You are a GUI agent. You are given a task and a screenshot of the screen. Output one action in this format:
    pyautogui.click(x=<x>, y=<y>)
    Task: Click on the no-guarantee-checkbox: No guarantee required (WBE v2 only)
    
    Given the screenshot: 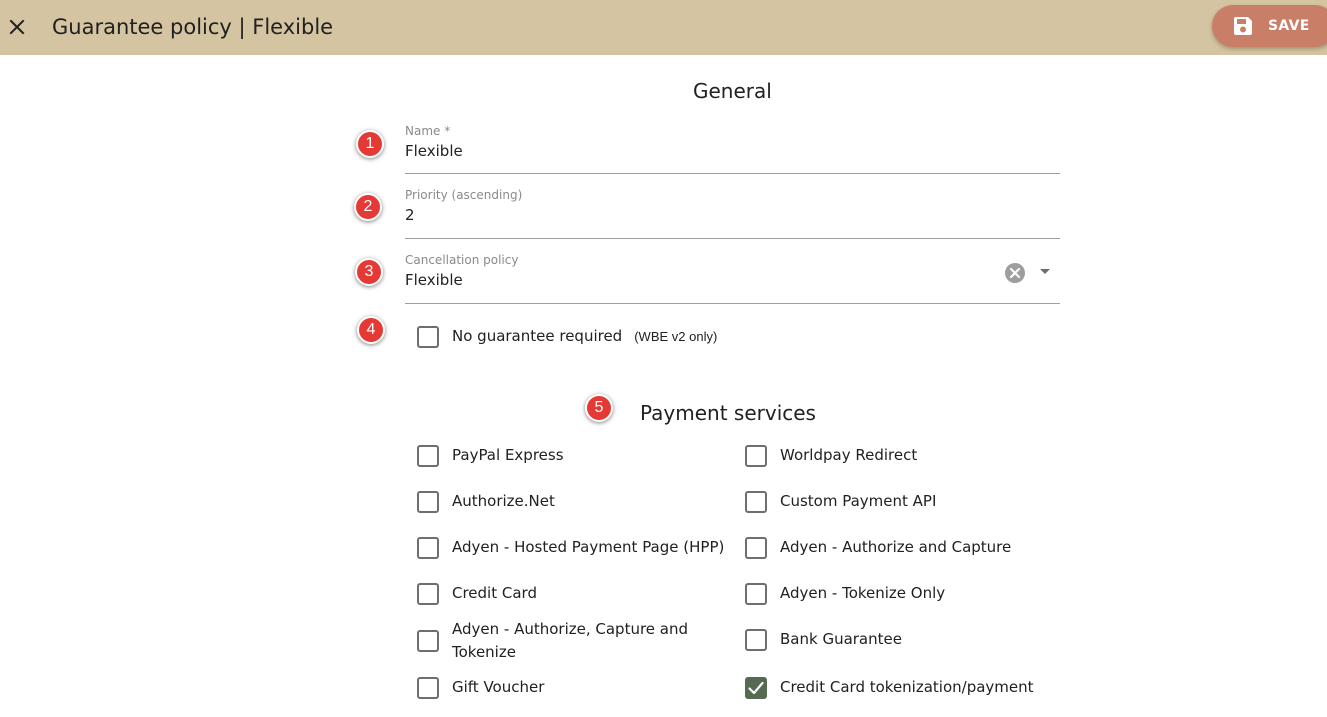 What is the action you would take?
    pyautogui.click(x=567, y=336)
    